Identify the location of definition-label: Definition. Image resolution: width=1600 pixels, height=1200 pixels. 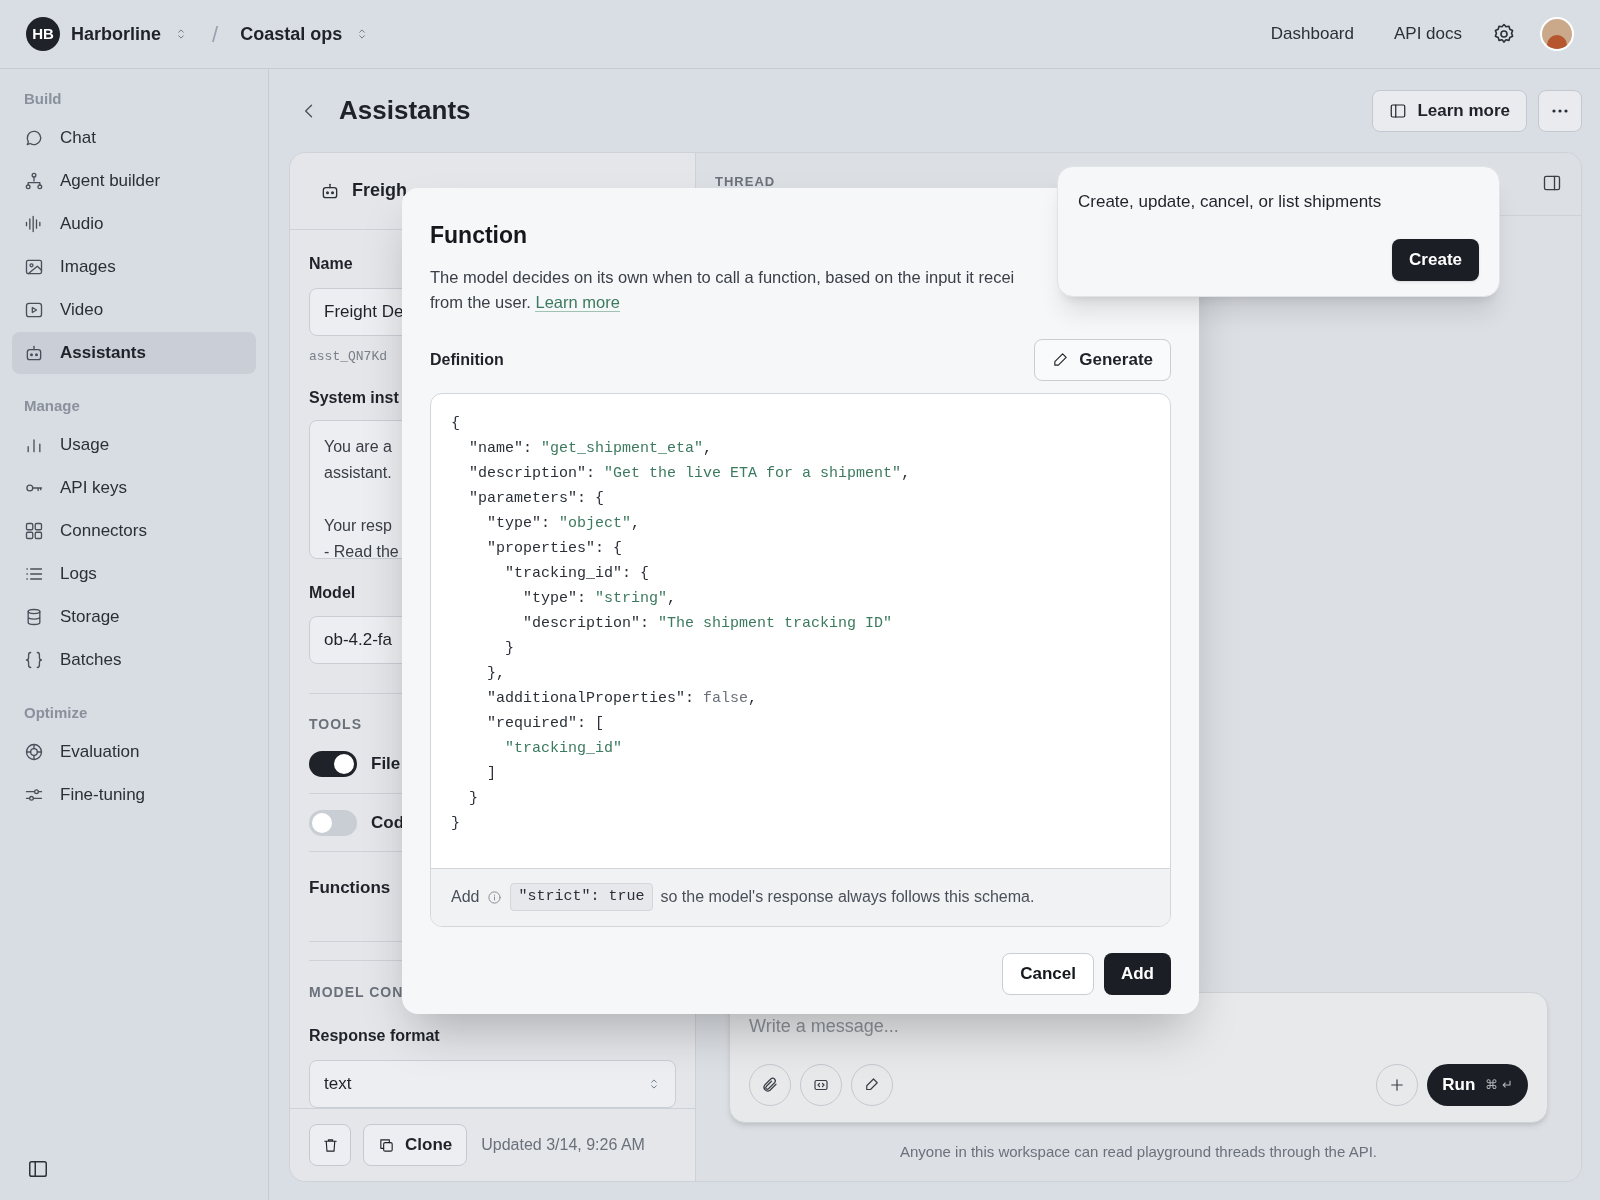
(467, 359).